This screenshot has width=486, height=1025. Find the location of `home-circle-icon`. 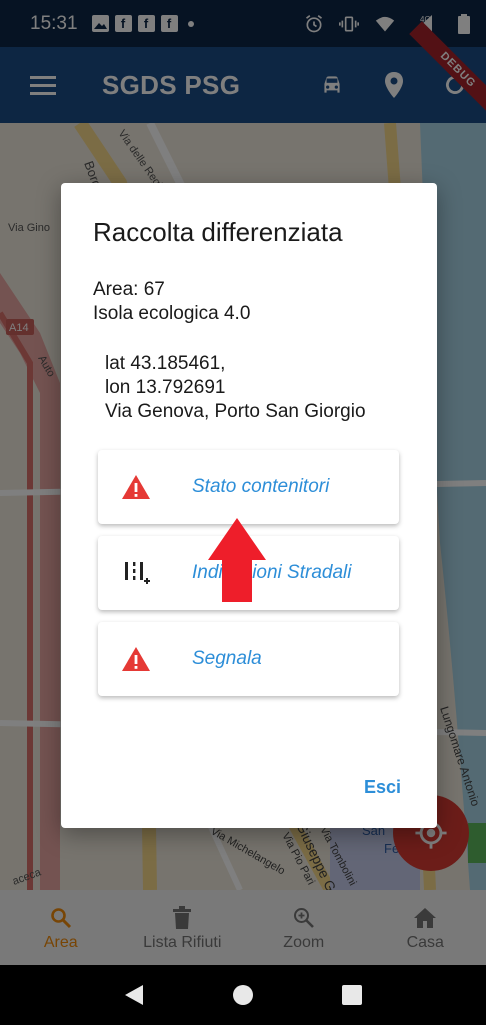

home-circle-icon is located at coordinates (243, 995).